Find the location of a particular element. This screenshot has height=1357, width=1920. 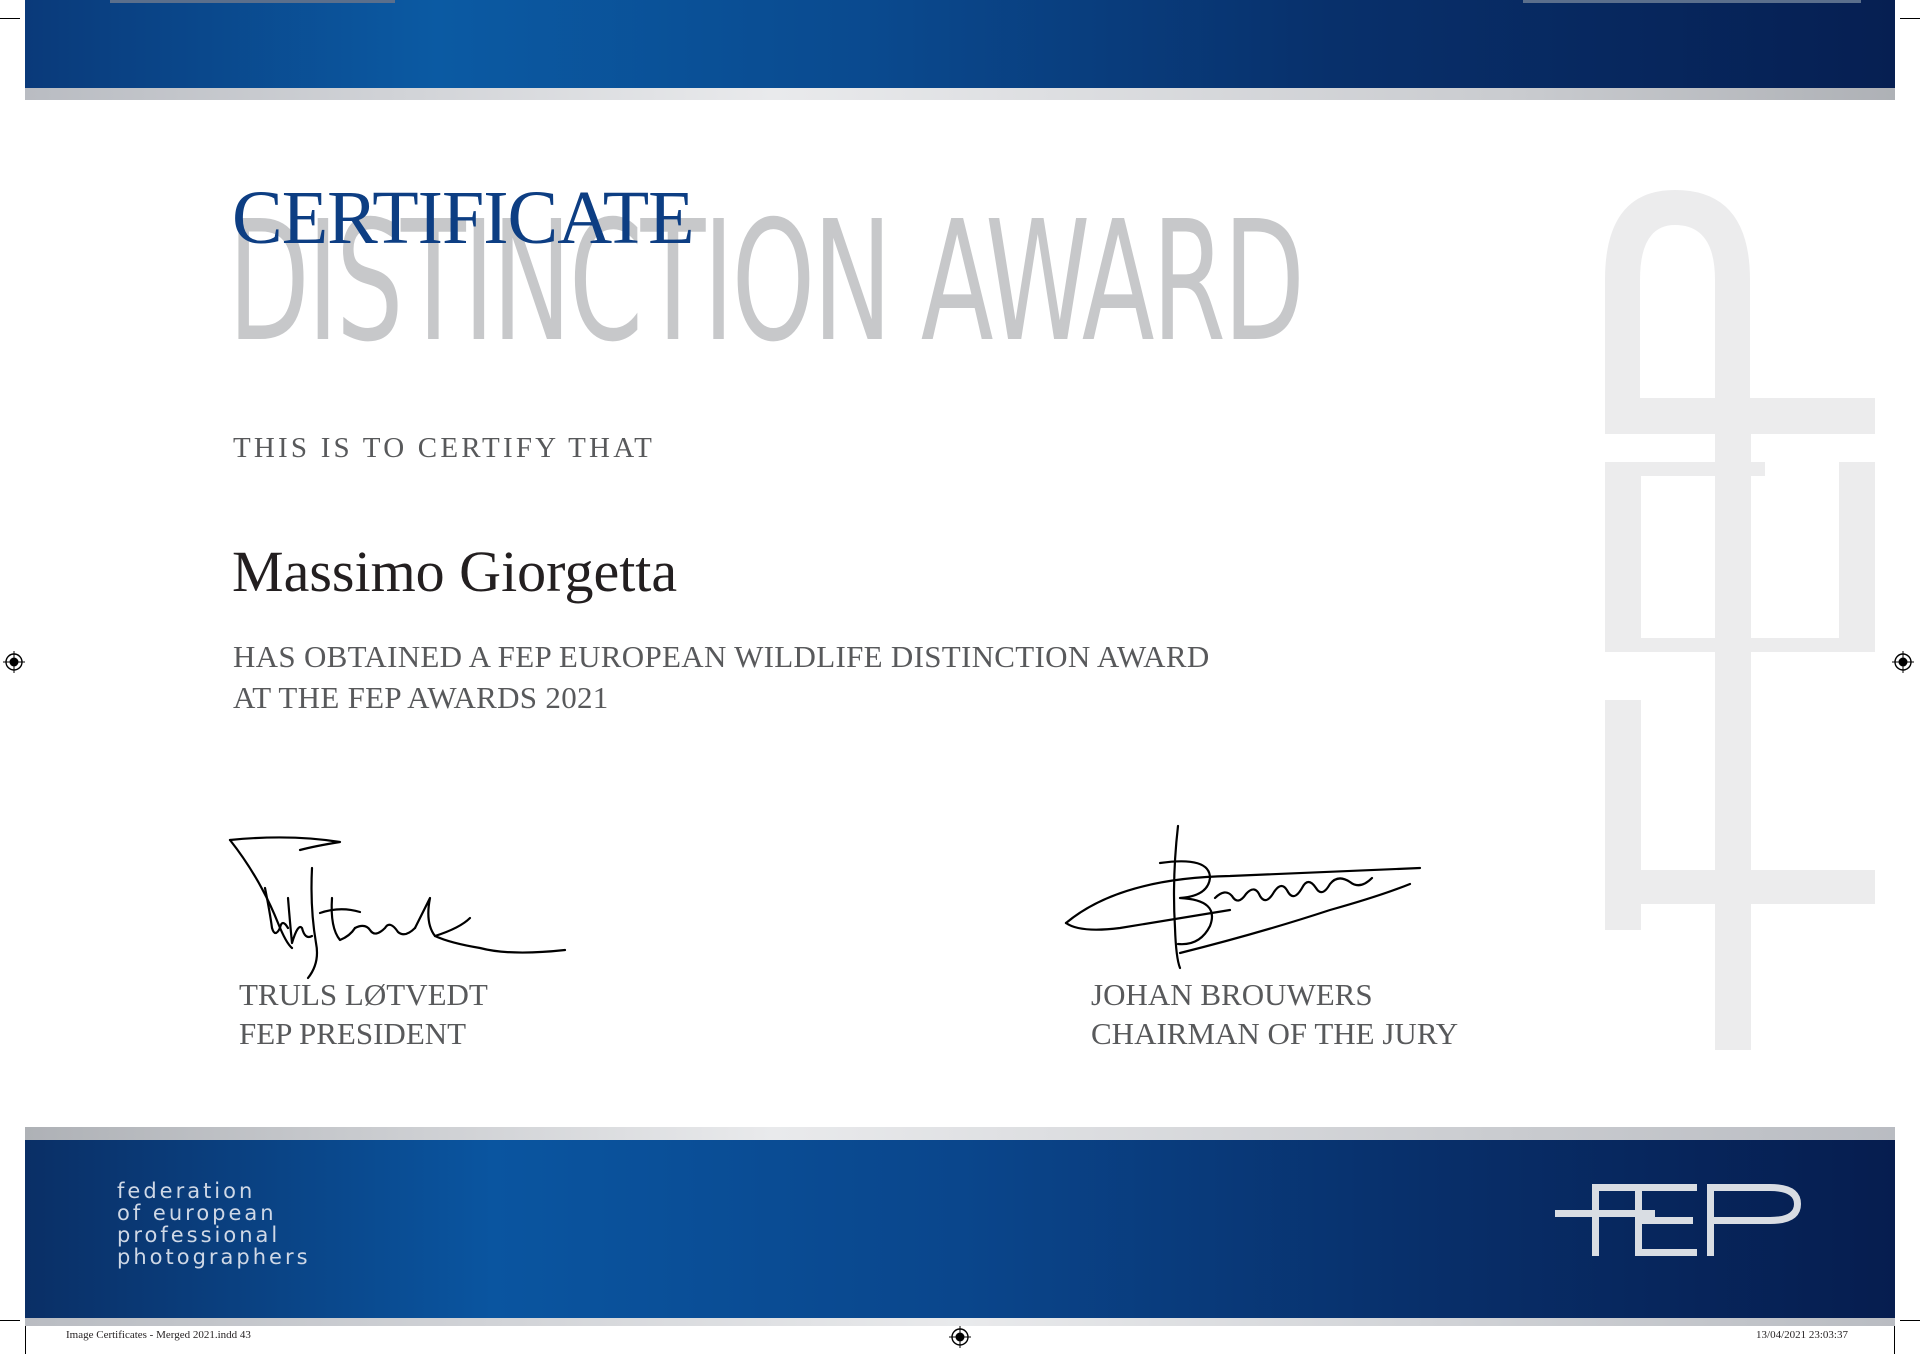

top-band is located at coordinates (960, 44).